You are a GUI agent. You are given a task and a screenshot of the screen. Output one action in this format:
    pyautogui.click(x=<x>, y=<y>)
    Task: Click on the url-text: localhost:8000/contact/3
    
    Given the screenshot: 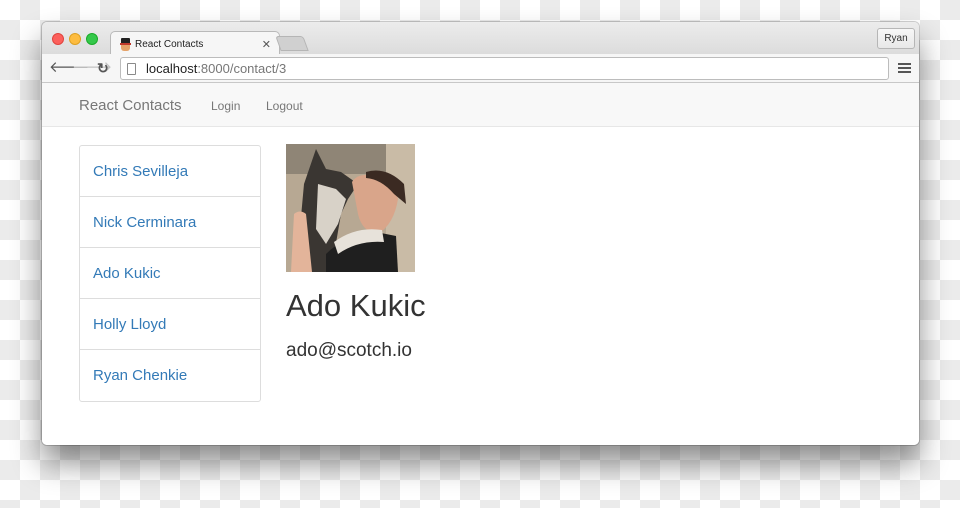 What is the action you would take?
    pyautogui.click(x=216, y=68)
    